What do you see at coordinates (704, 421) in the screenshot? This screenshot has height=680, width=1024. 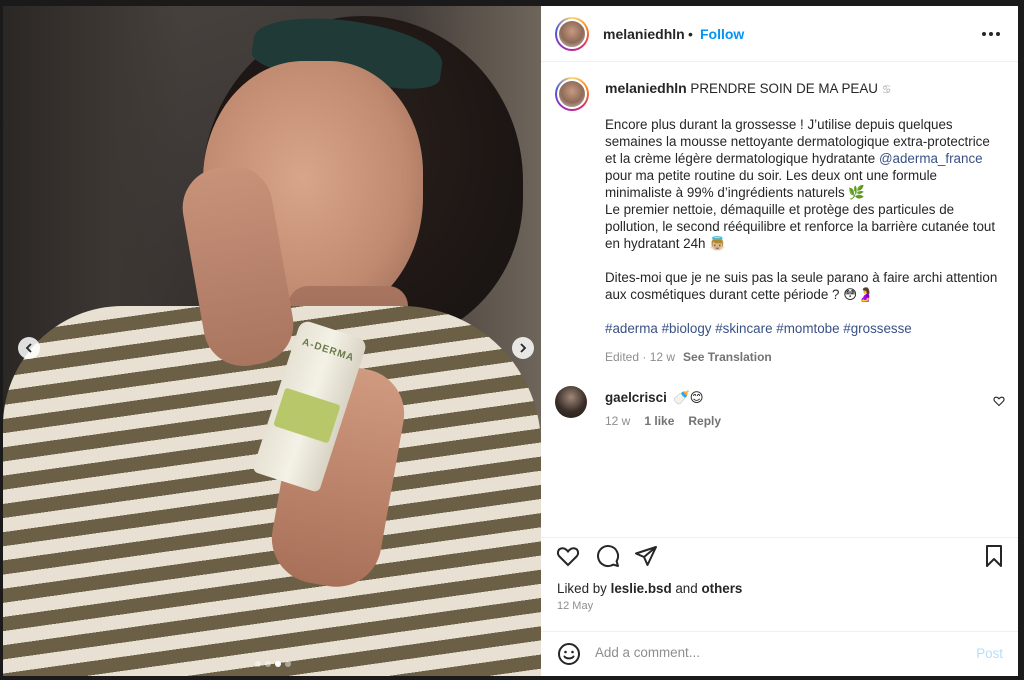 I see `reply-button: Reply` at bounding box center [704, 421].